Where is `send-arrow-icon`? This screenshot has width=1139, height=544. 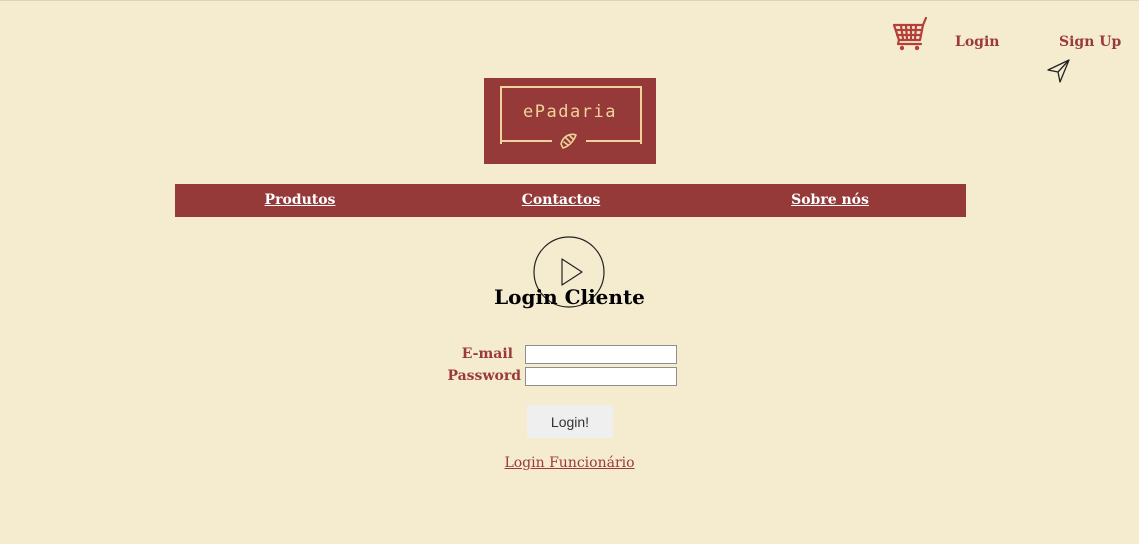
send-arrow-icon is located at coordinates (1058, 71).